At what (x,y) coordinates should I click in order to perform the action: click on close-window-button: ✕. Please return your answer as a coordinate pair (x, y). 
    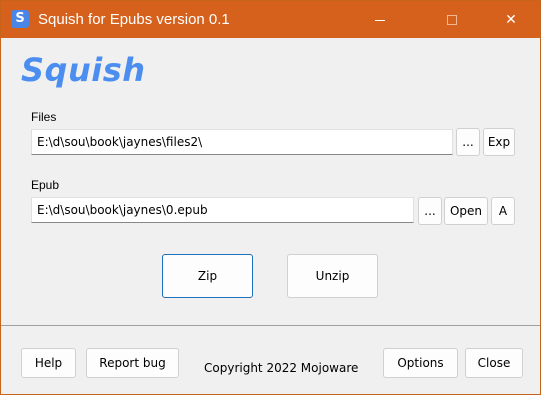
    Looking at the image, I should click on (511, 19).